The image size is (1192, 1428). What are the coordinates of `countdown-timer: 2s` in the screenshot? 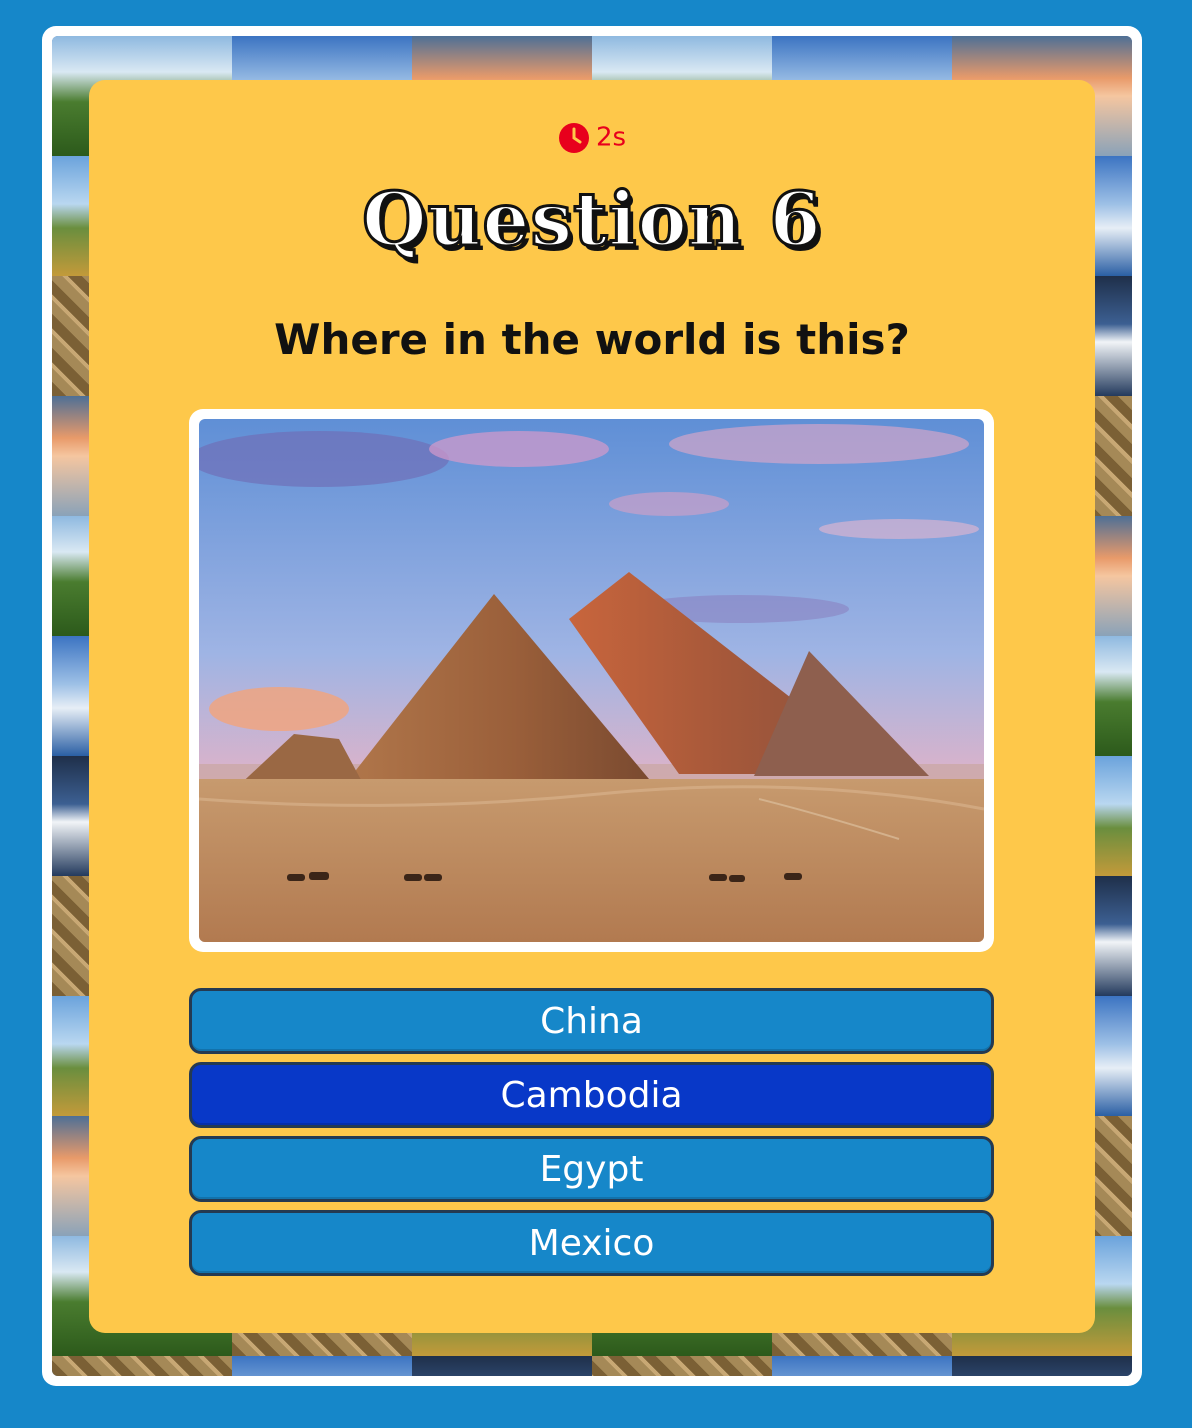 It's located at (592, 137).